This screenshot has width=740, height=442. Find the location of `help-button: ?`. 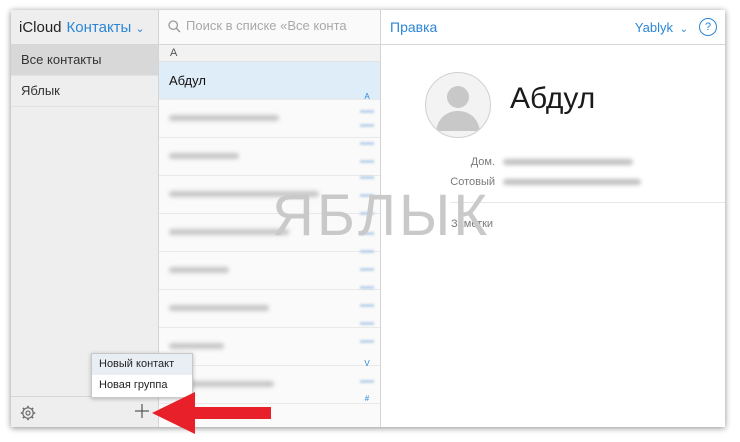

help-button: ? is located at coordinates (708, 27).